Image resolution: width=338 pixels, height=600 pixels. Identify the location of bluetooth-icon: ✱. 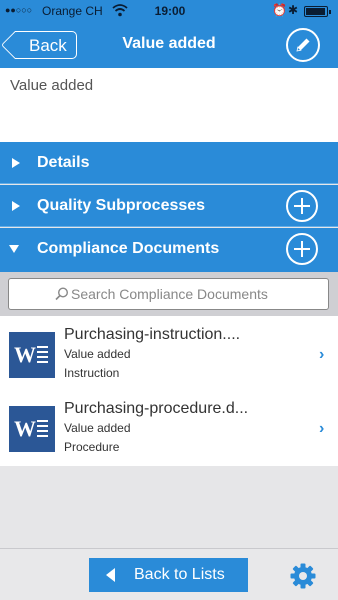
(293, 10).